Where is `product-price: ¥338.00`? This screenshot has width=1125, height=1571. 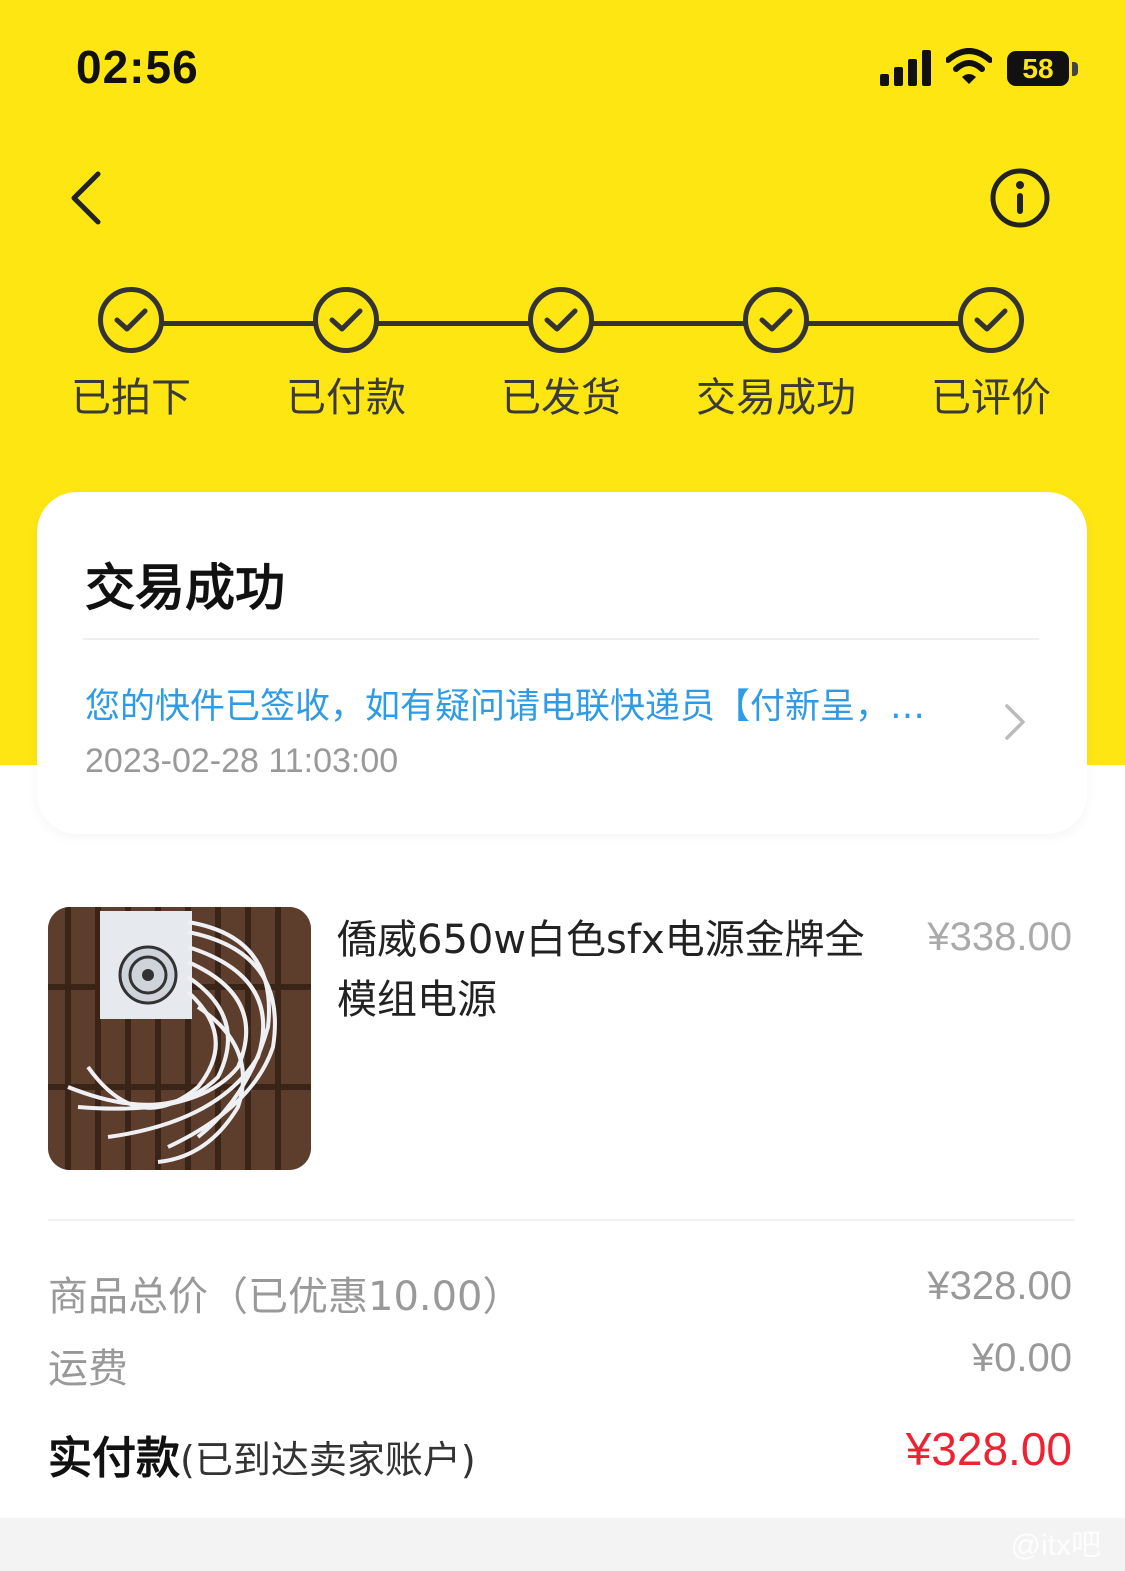
product-price: ¥338.00 is located at coordinates (999, 937).